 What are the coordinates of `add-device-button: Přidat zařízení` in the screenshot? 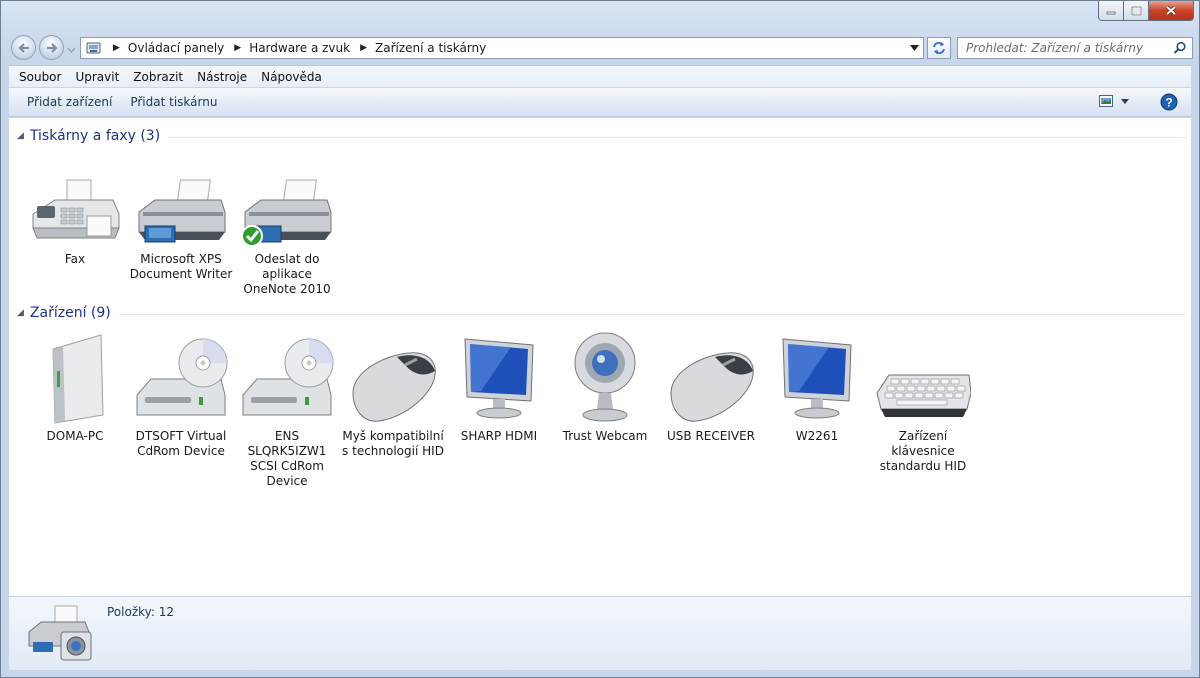 It's located at (69, 102).